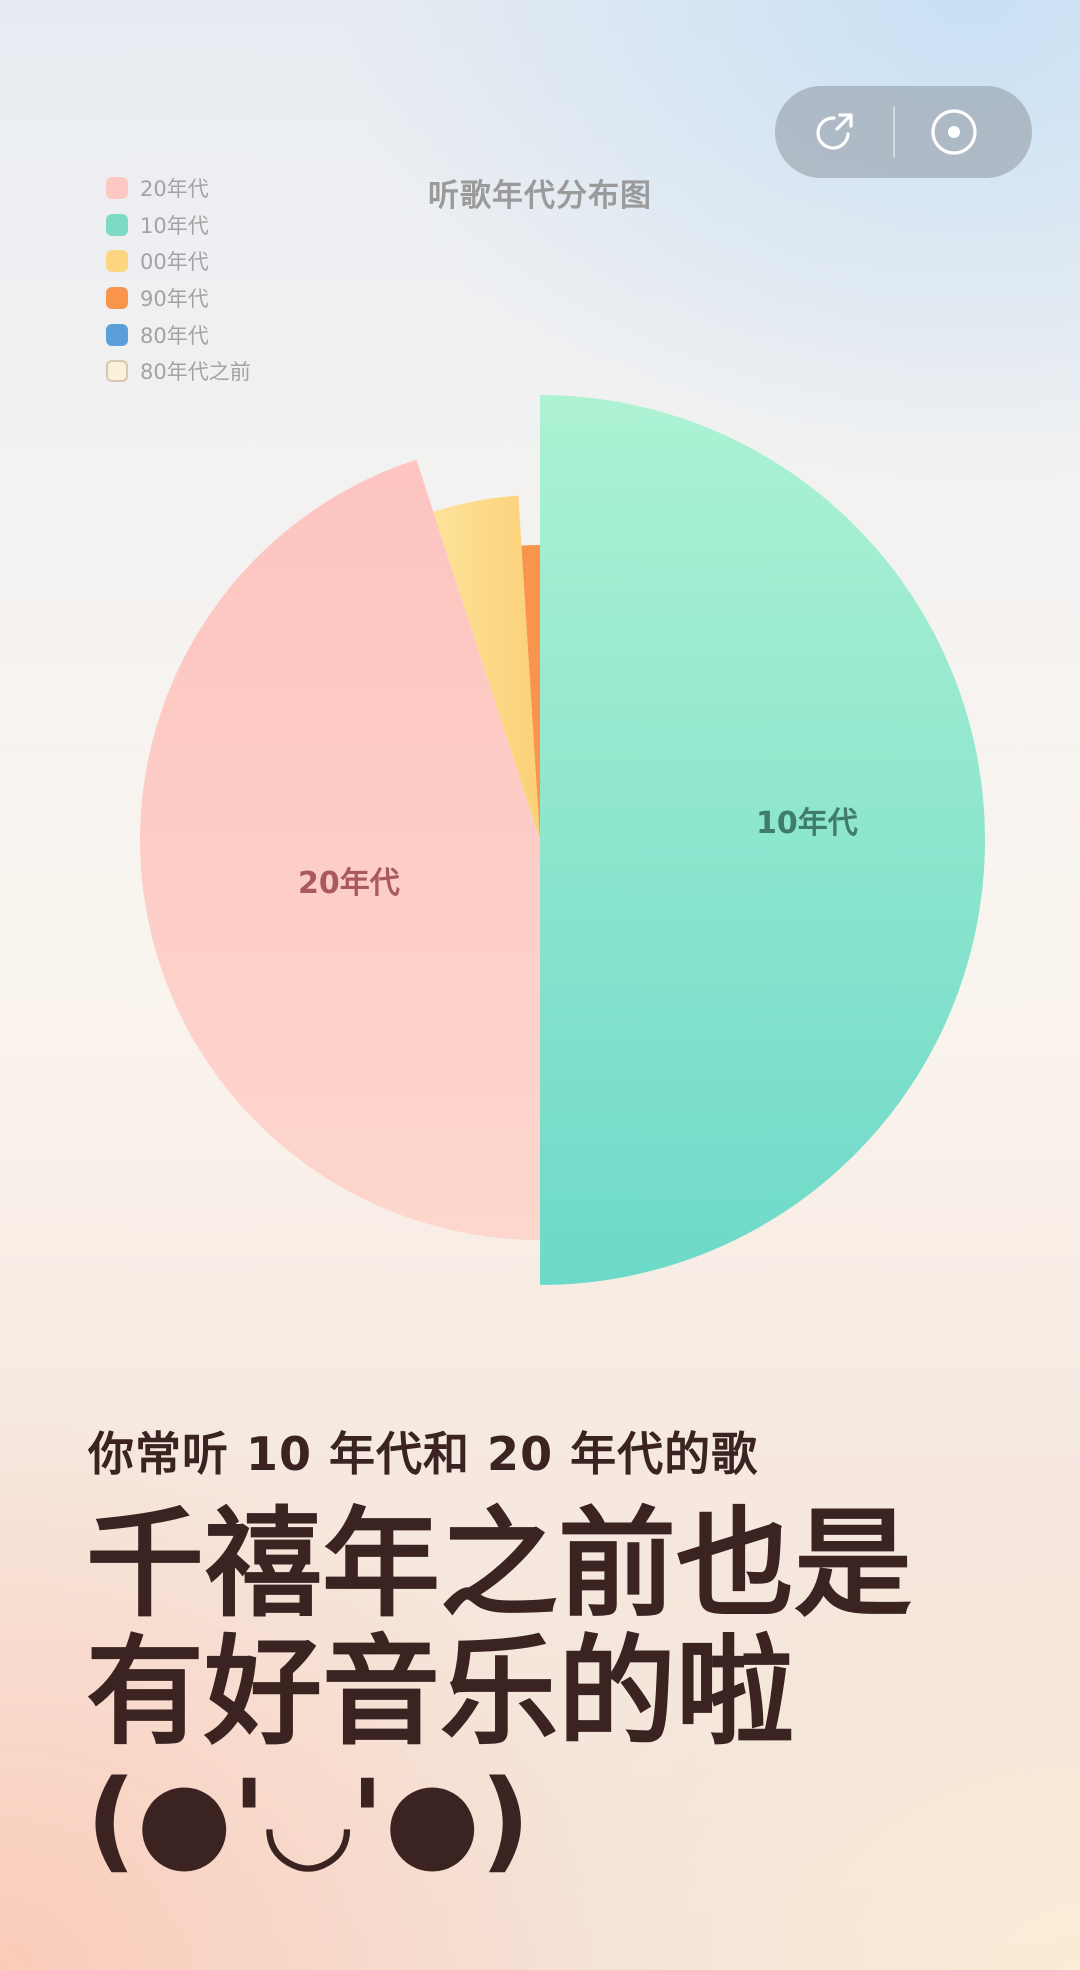 This screenshot has height=1970, width=1080. What do you see at coordinates (349, 883) in the screenshot?
I see `slice-label-20s: 20年代` at bounding box center [349, 883].